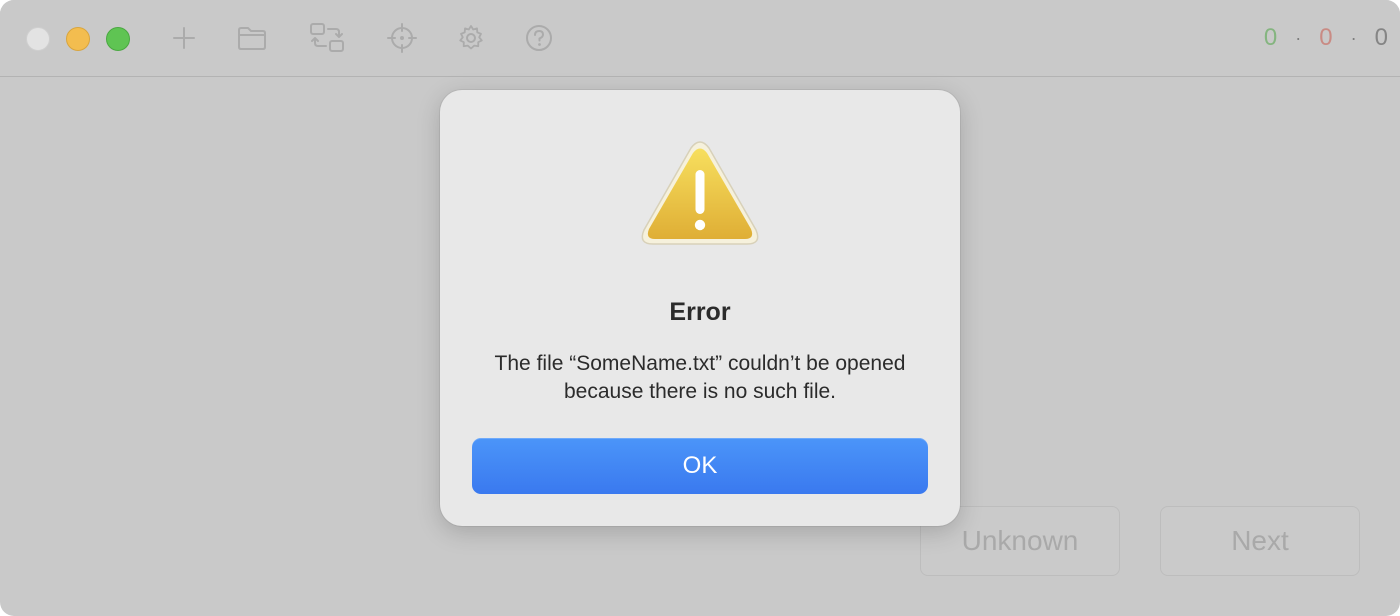 The height and width of the screenshot is (616, 1400). What do you see at coordinates (1260, 541) in the screenshot?
I see `next-button: Next` at bounding box center [1260, 541].